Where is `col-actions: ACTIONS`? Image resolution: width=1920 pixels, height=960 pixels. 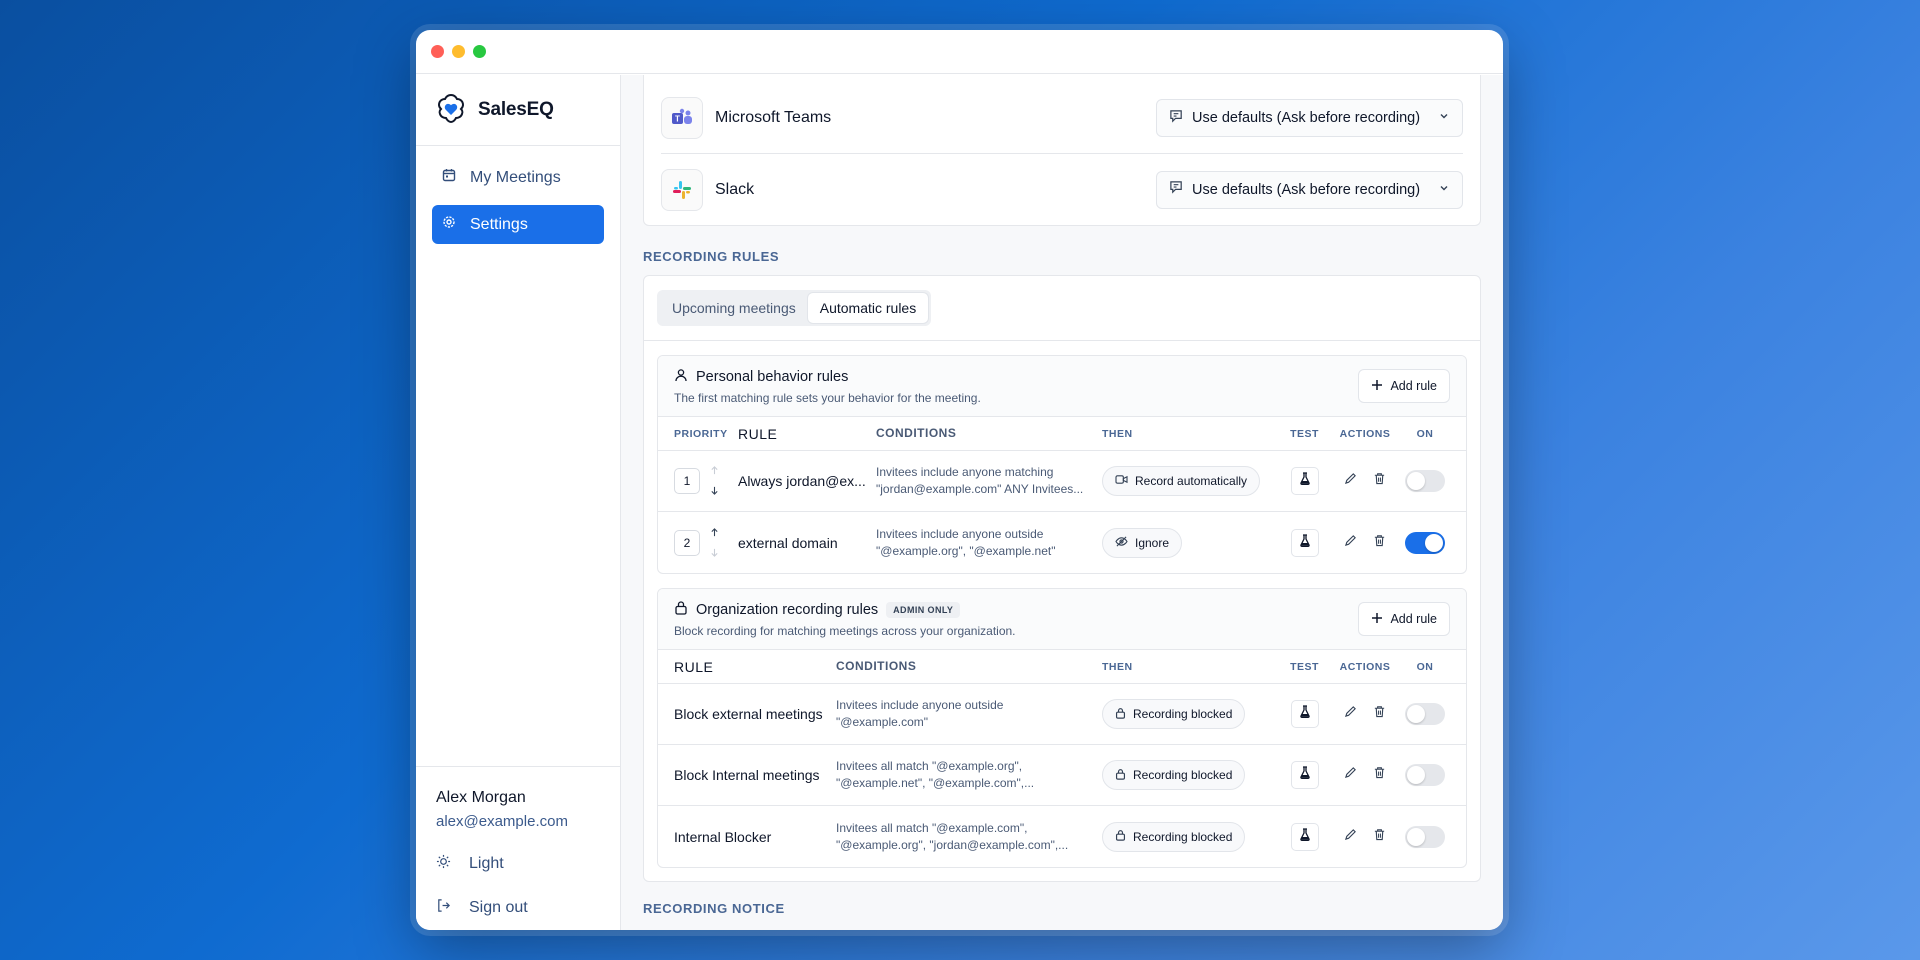 col-actions: ACTIONS is located at coordinates (1365, 433).